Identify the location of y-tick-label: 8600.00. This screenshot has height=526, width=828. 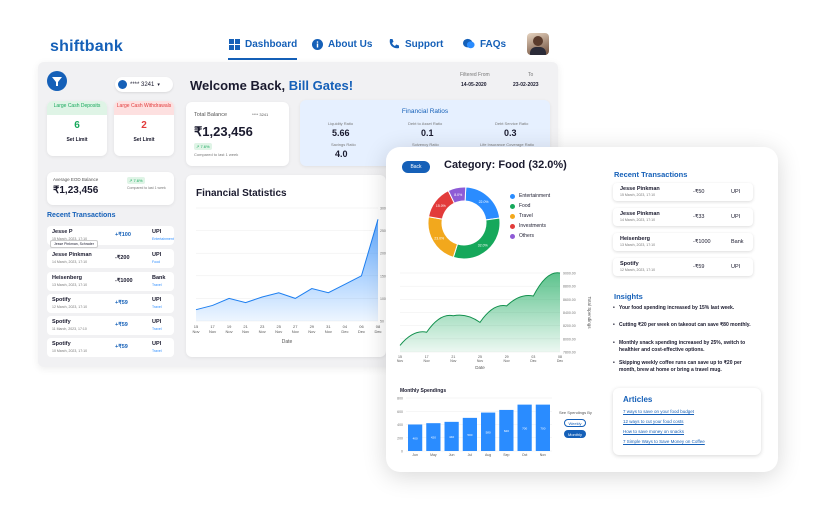
(569, 300).